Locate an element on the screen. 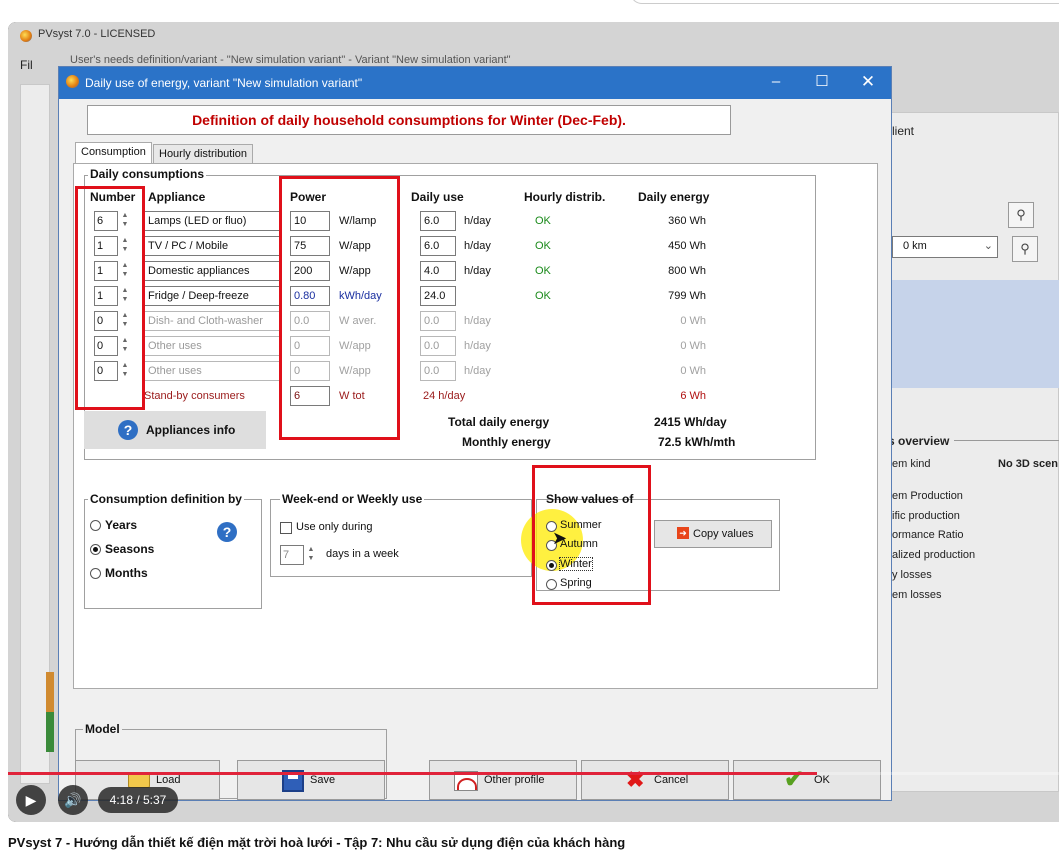  search-bar-edge is located at coordinates (844, 2).